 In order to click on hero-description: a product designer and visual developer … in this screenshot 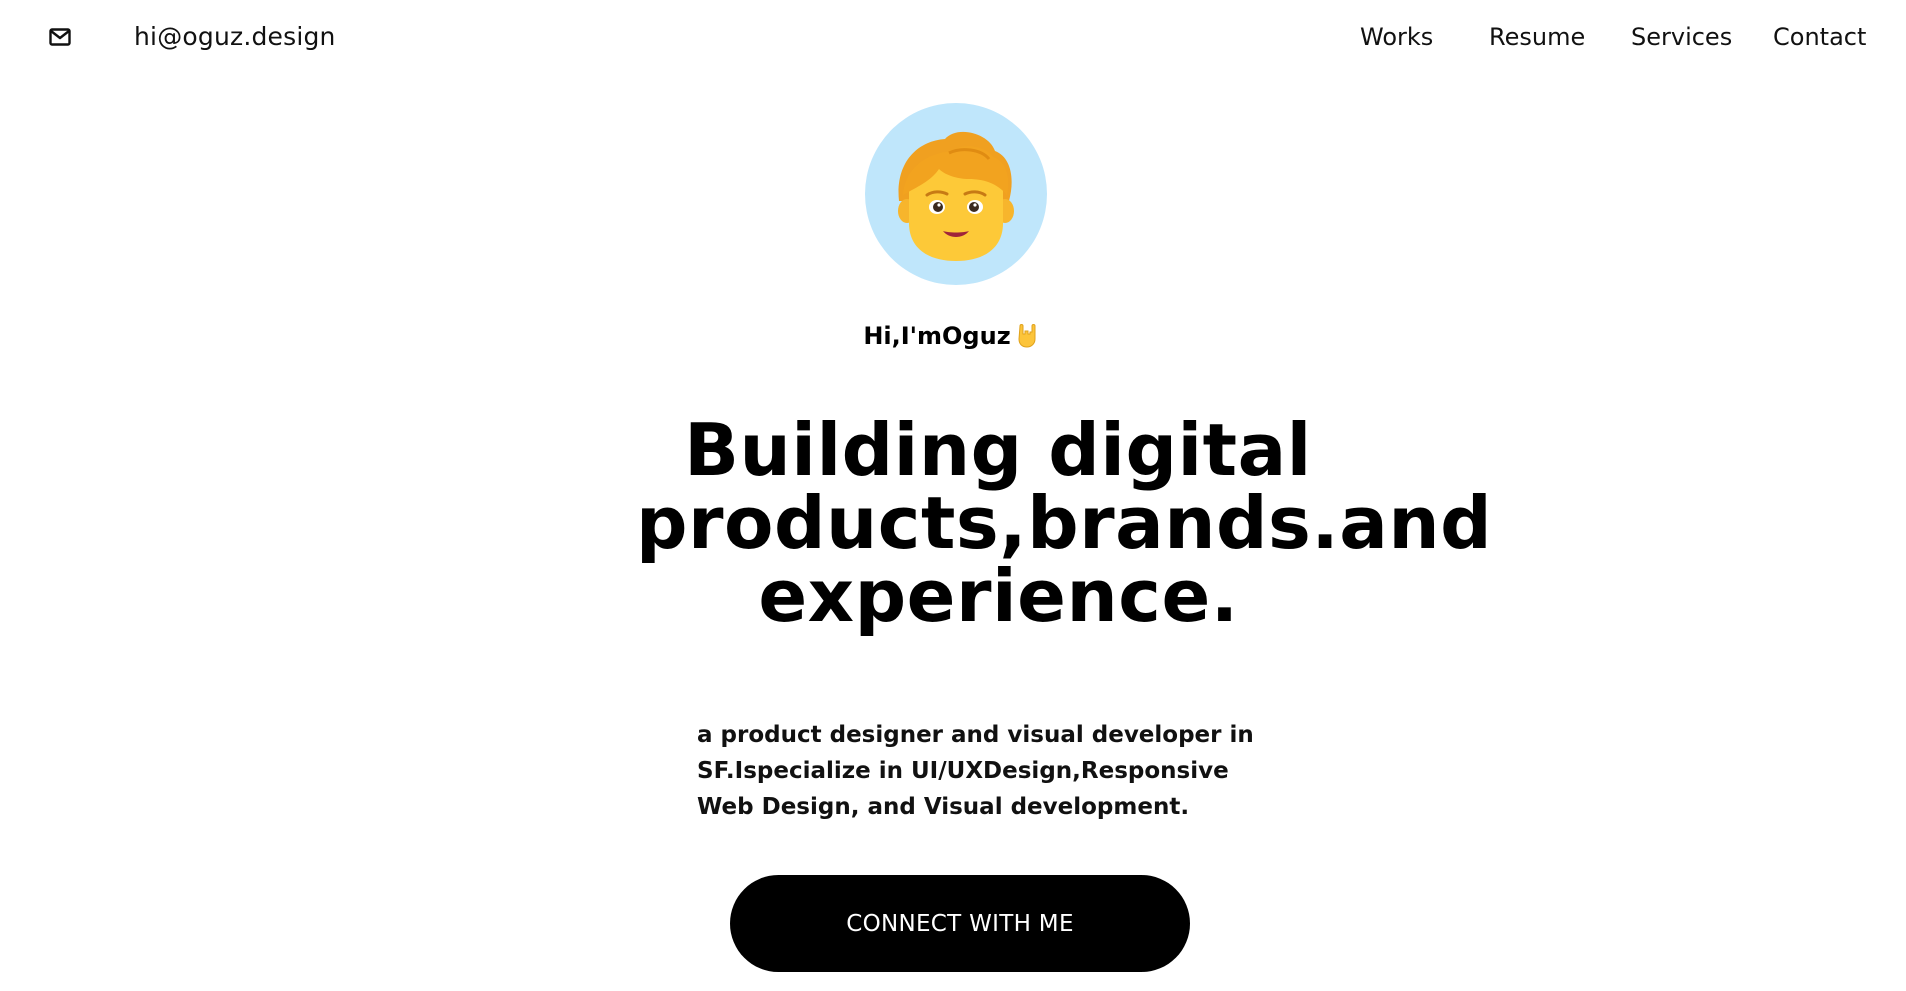, I will do `click(975, 771)`.